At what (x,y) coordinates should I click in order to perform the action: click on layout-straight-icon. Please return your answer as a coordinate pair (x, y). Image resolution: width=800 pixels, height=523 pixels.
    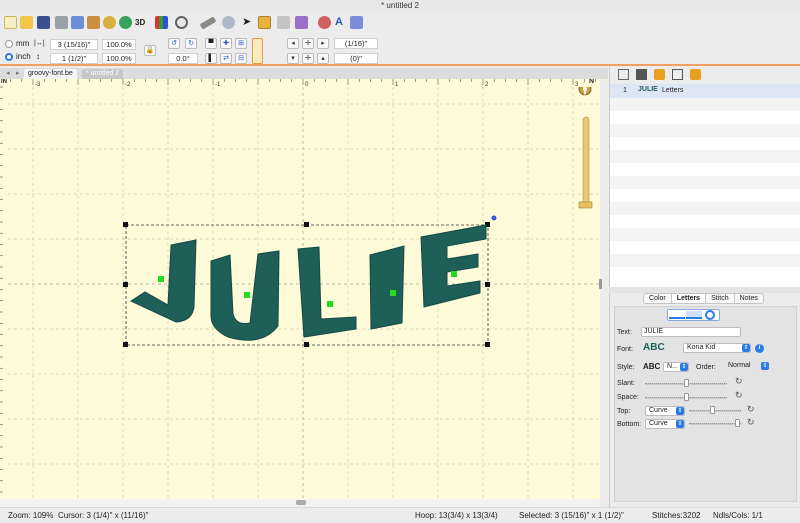
    Looking at the image, I should click on (677, 315).